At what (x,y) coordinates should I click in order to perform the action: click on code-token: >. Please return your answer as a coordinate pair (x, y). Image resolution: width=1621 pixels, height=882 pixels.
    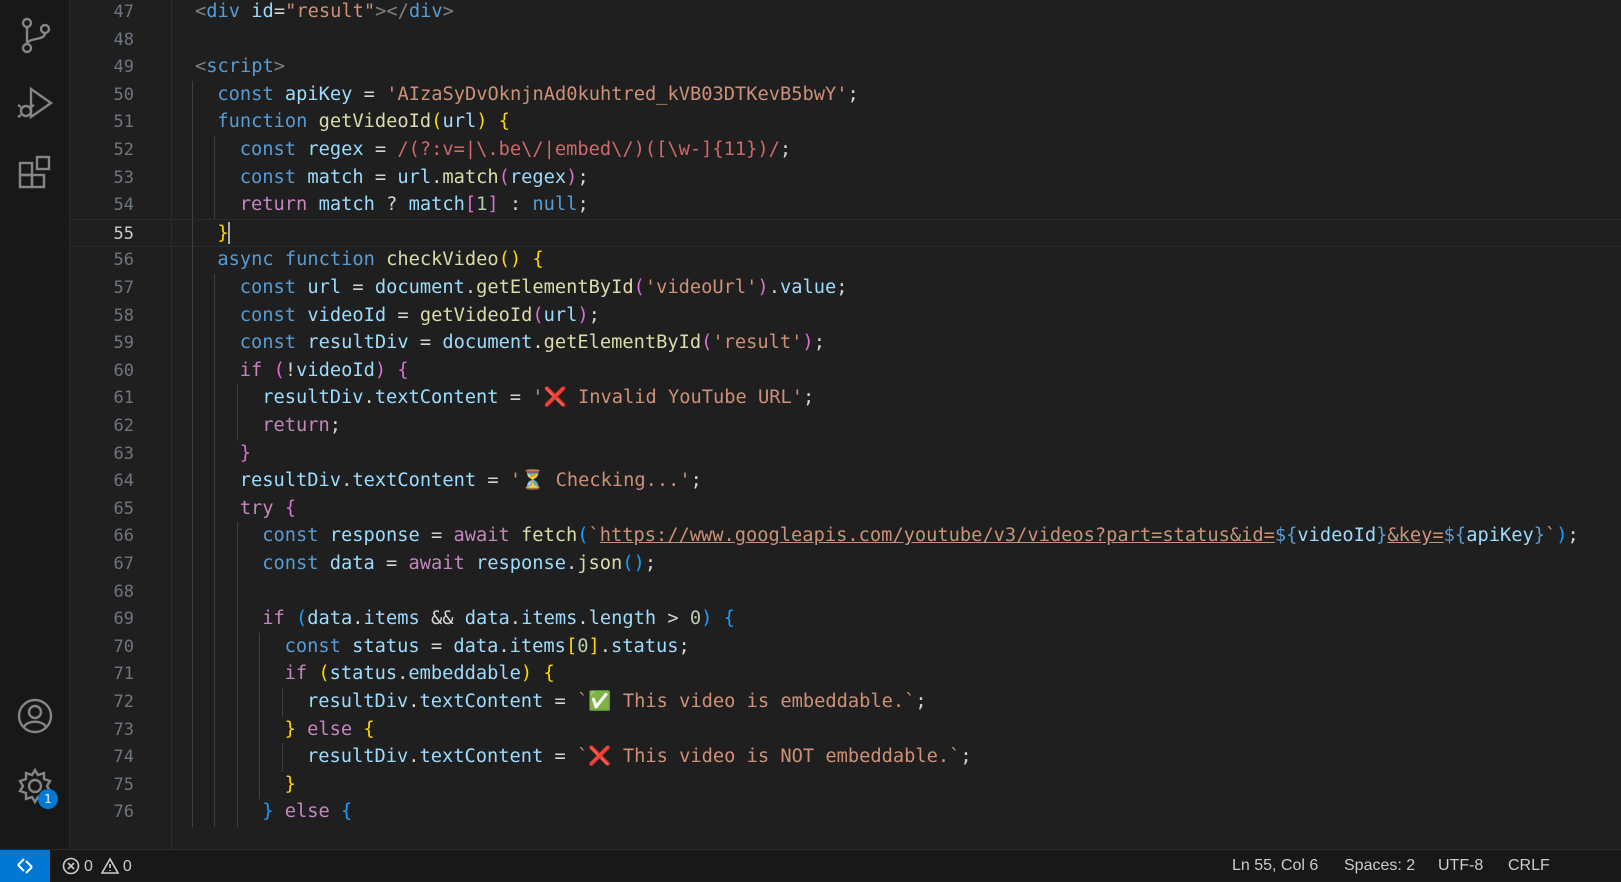
    Looking at the image, I should click on (673, 619).